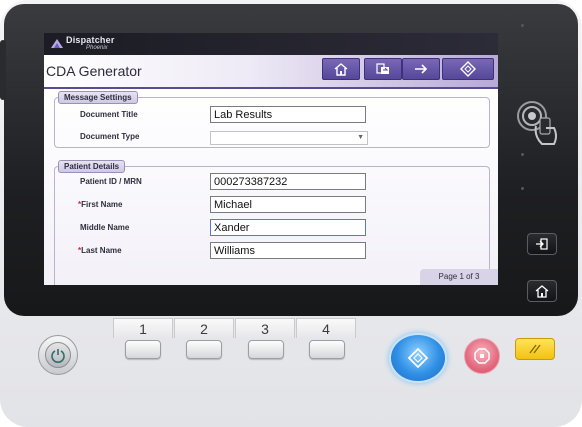 The width and height of the screenshot is (582, 427). Describe the element at coordinates (360, 137) in the screenshot. I see `chevron-down-icon: ▼` at that location.